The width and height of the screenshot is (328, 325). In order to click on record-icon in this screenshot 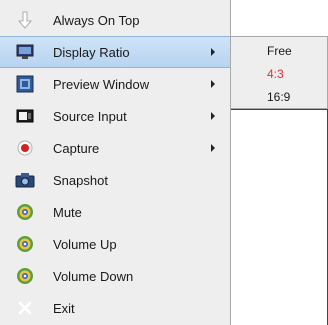, I will do `click(25, 148)`.